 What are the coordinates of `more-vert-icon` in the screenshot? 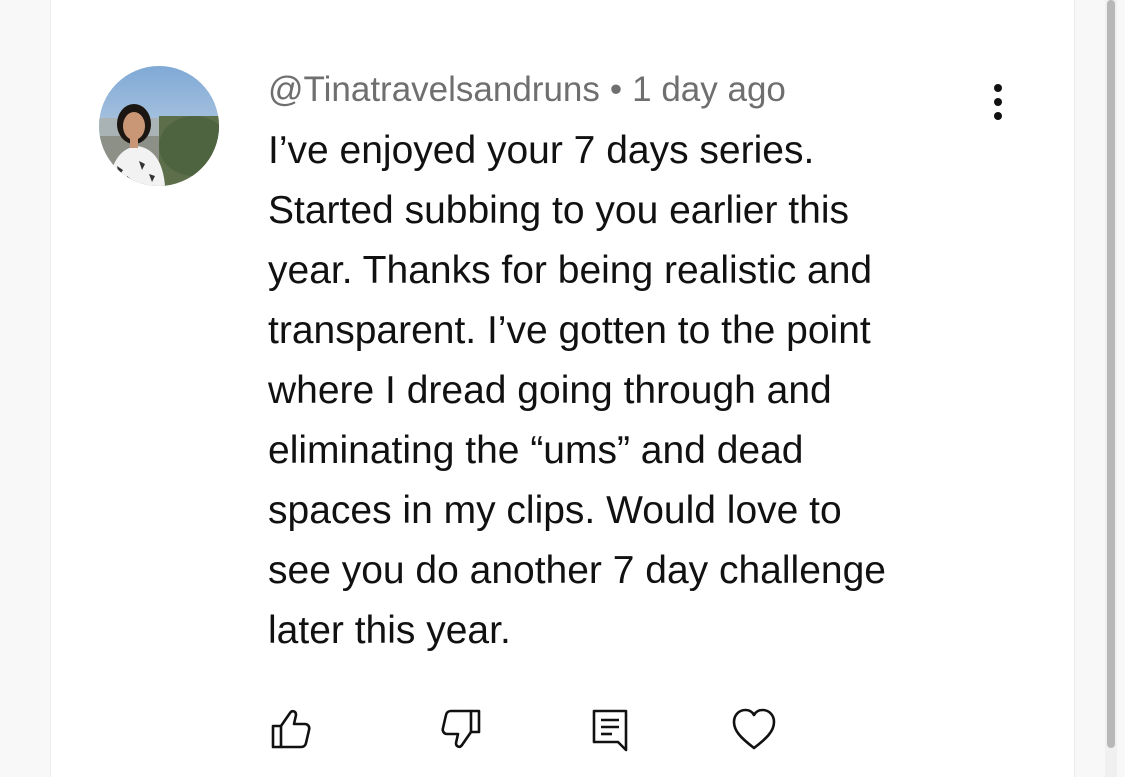 It's located at (998, 102).